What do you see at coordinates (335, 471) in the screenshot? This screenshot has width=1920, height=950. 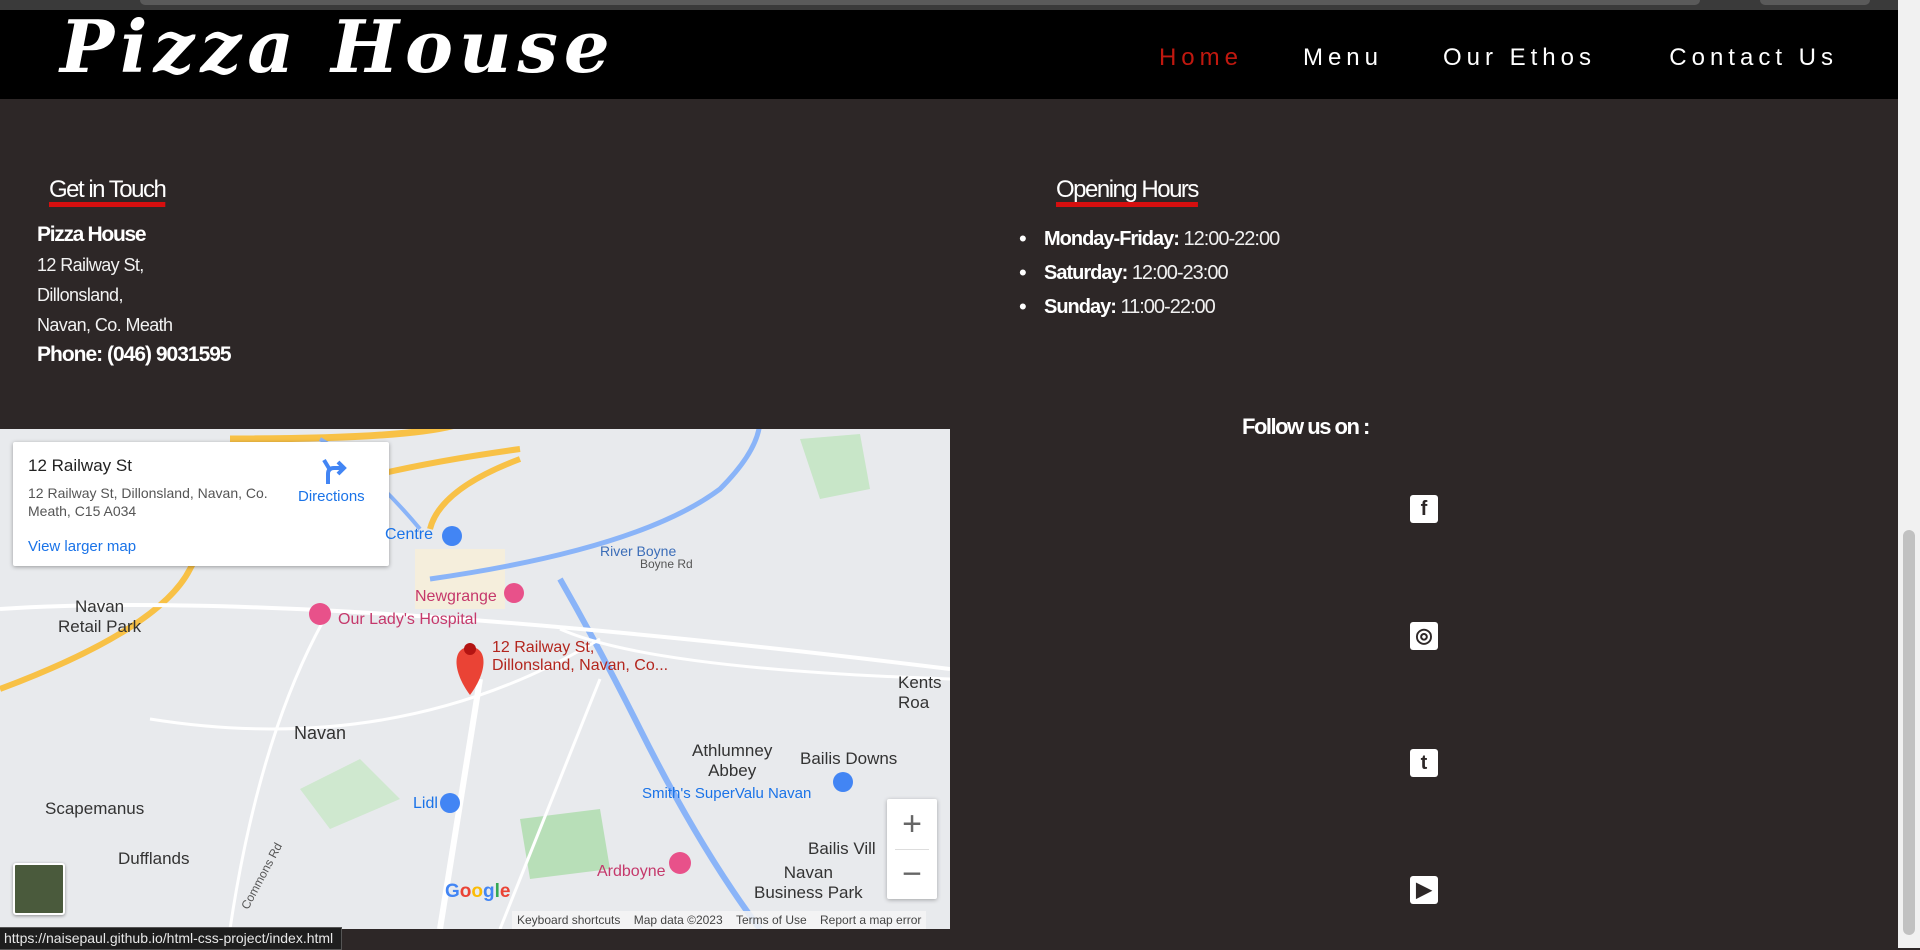 I see `directions-icon` at bounding box center [335, 471].